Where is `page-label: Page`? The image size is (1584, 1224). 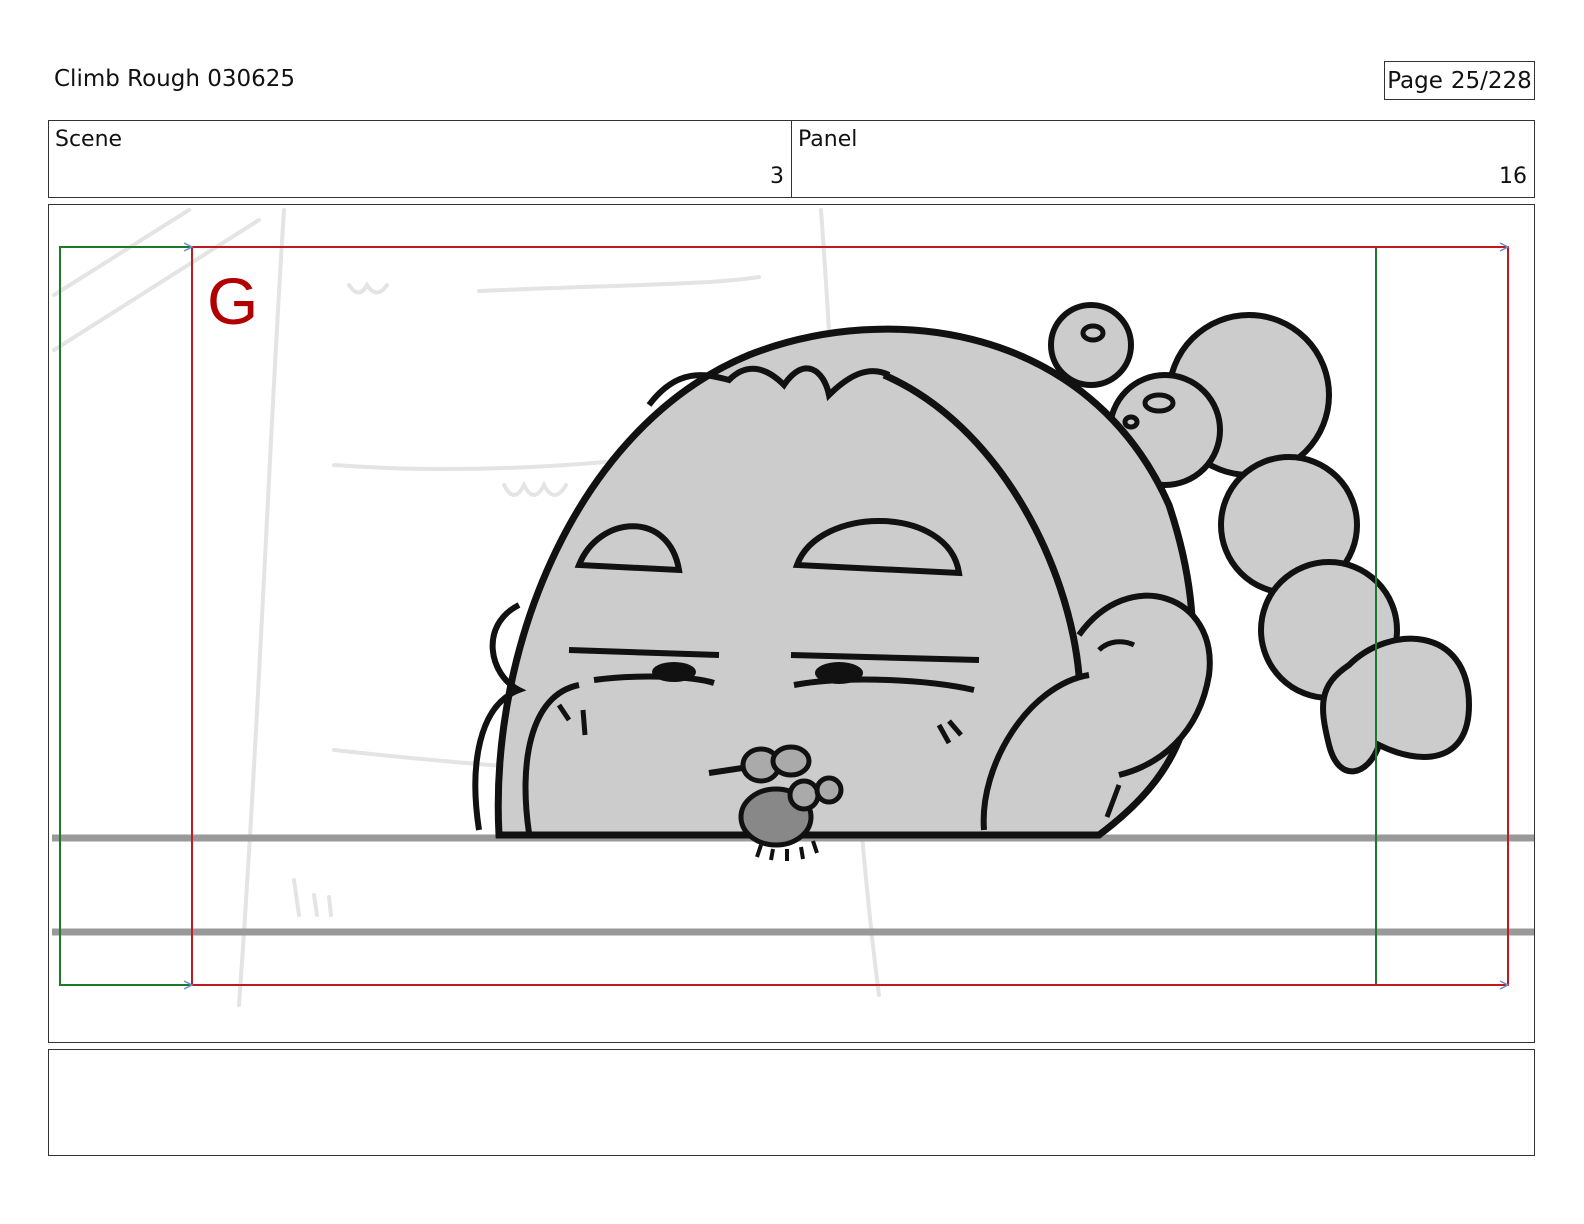 page-label: Page is located at coordinates (1415, 80).